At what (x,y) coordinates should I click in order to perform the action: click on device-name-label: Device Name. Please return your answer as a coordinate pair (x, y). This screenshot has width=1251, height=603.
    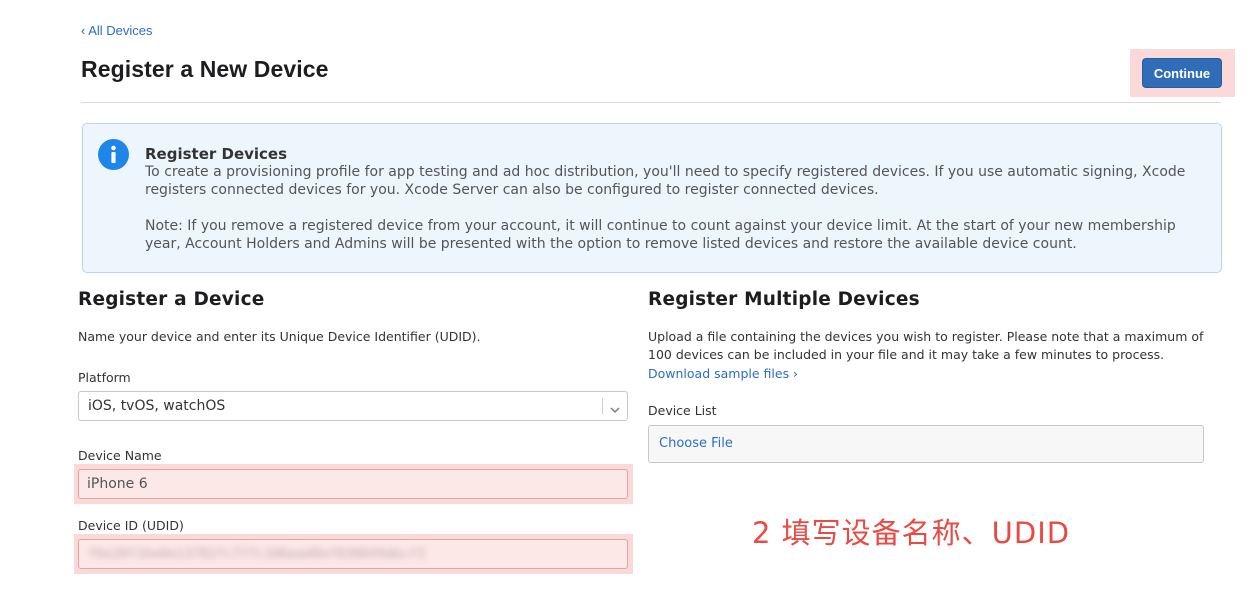
    Looking at the image, I should click on (120, 455).